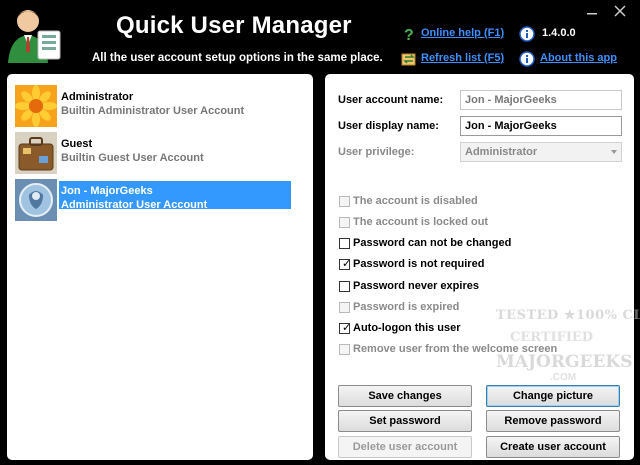  Describe the element at coordinates (421, 222) in the screenshot. I see `option-label: The account is locked out` at that location.